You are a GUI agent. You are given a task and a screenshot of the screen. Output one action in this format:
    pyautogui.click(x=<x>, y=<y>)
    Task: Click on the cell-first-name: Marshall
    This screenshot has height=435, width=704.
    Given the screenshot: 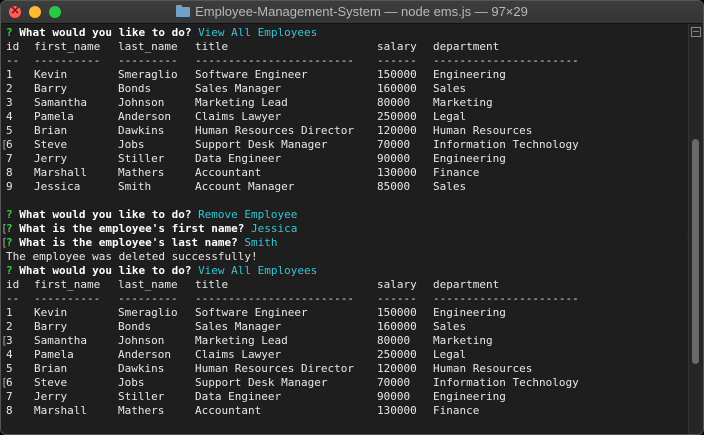 What is the action you would take?
    pyautogui.click(x=60, y=172)
    